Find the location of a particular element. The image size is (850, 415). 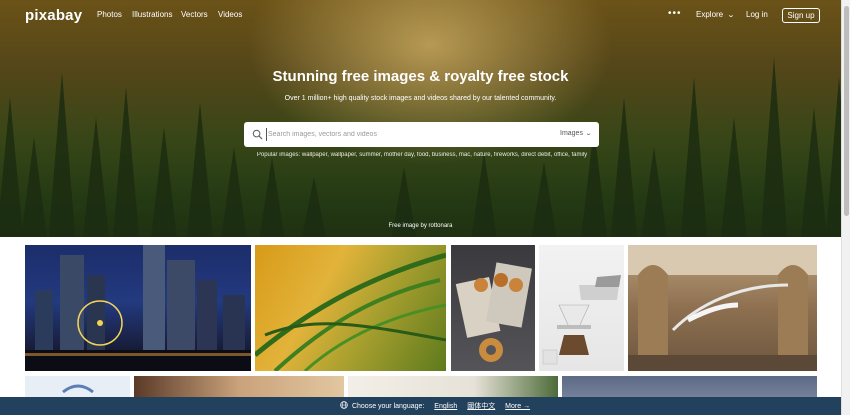

nav-videos-link: Videos is located at coordinates (230, 14).